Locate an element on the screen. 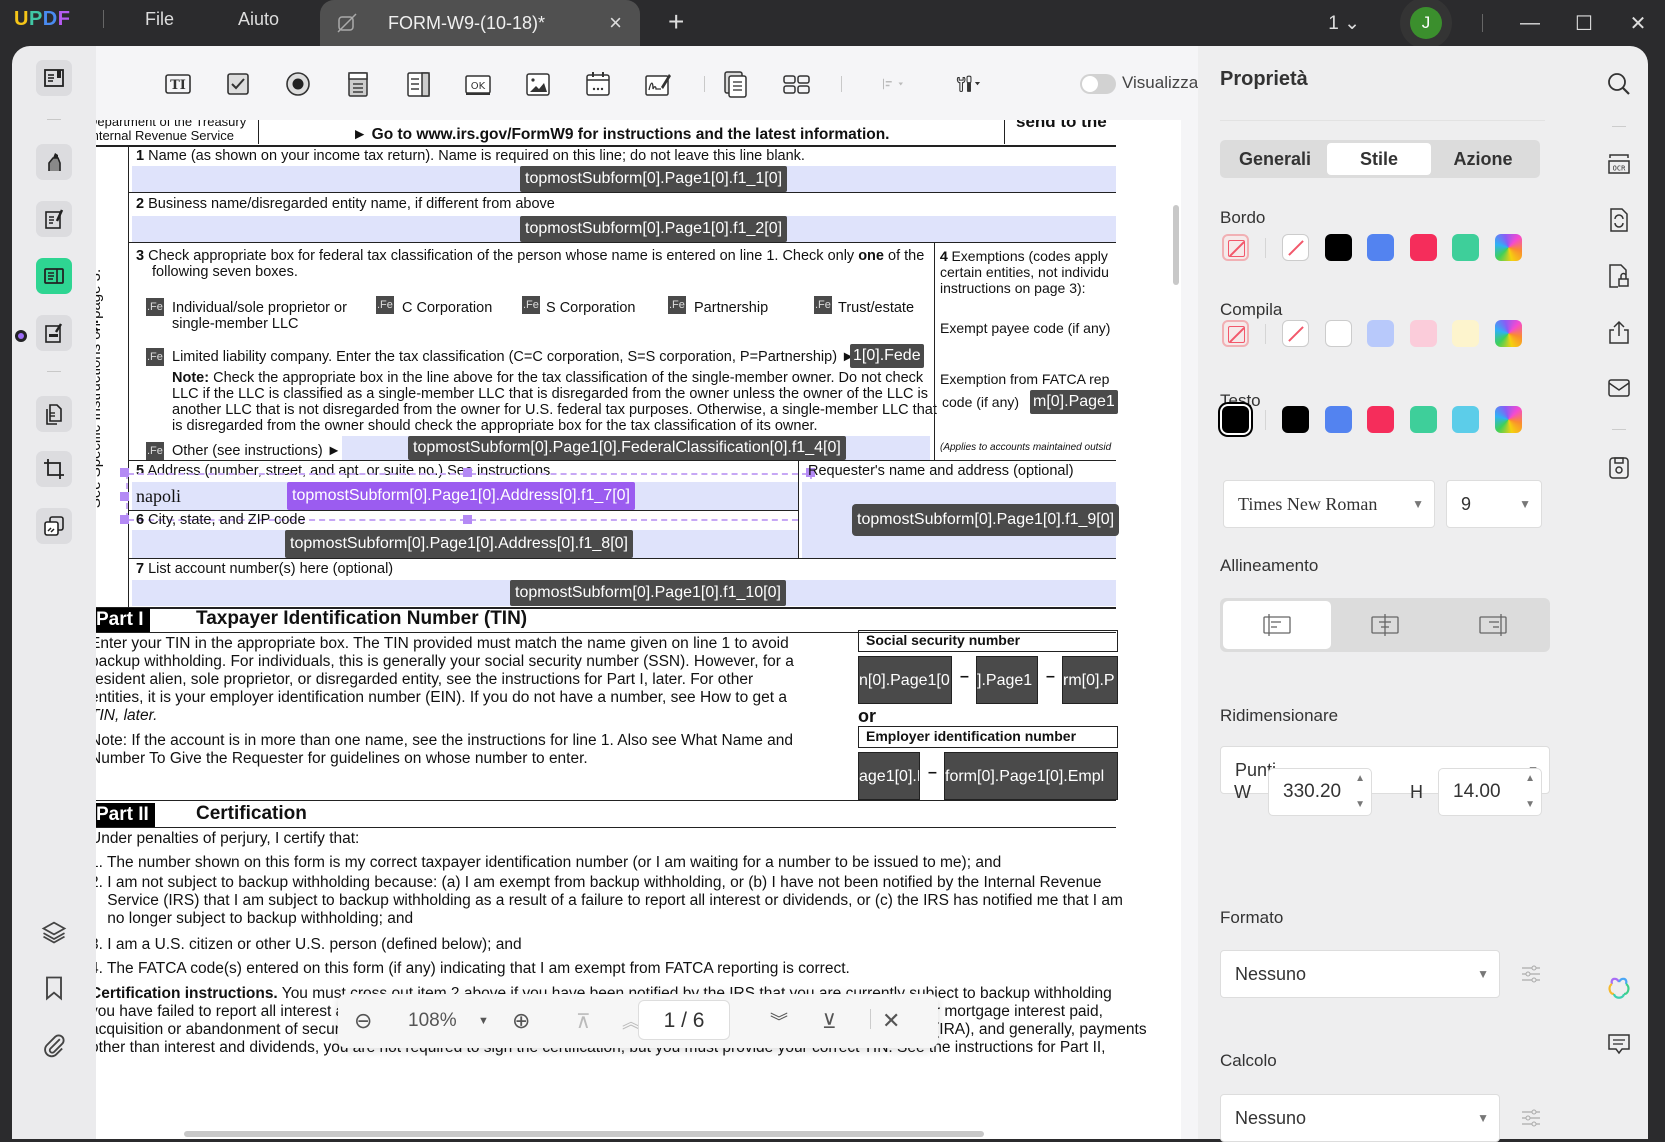  next-page-icon: ︾ is located at coordinates (779, 1021).